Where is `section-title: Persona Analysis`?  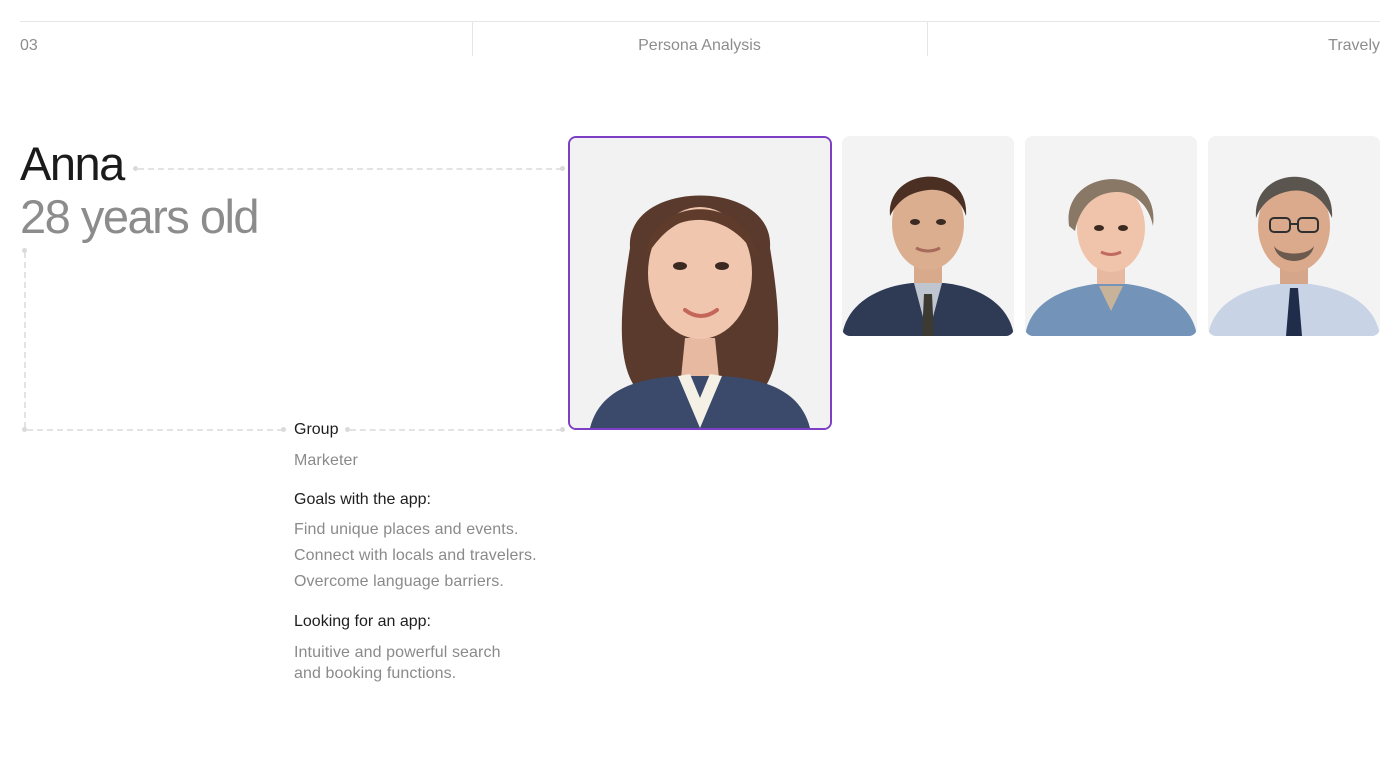
section-title: Persona Analysis is located at coordinates (699, 45).